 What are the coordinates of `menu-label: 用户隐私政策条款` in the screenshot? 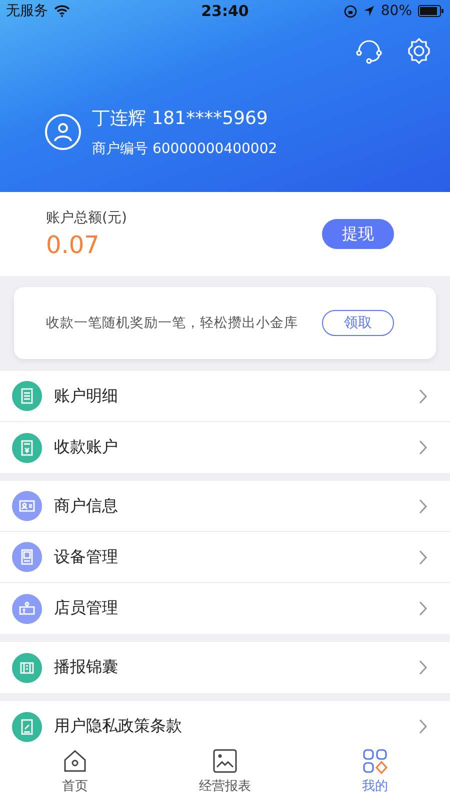 It's located at (118, 726).